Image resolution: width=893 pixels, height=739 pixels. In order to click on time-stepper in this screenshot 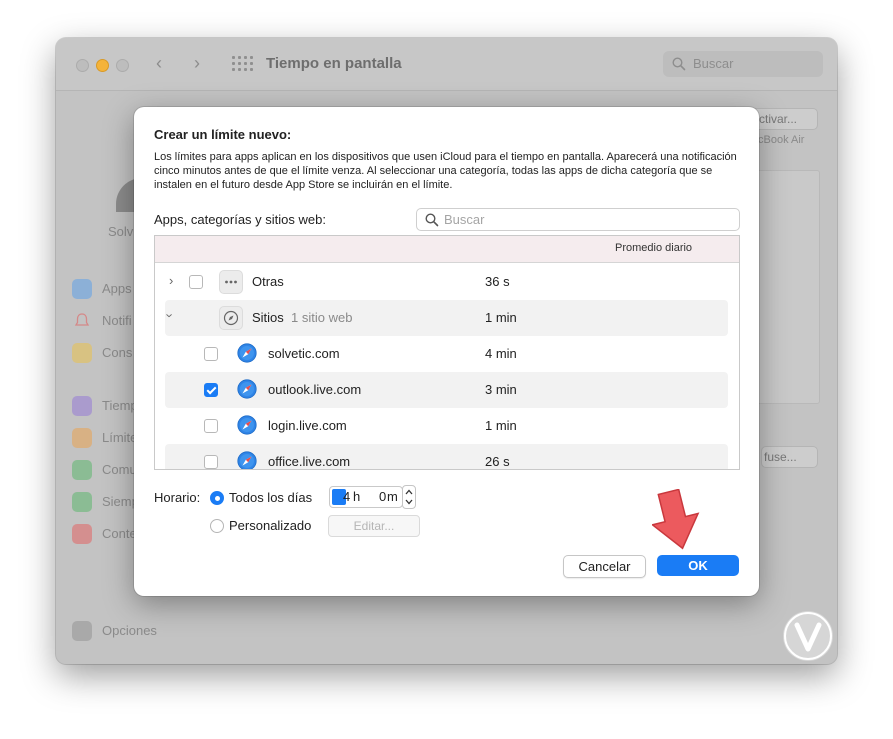, I will do `click(409, 497)`.